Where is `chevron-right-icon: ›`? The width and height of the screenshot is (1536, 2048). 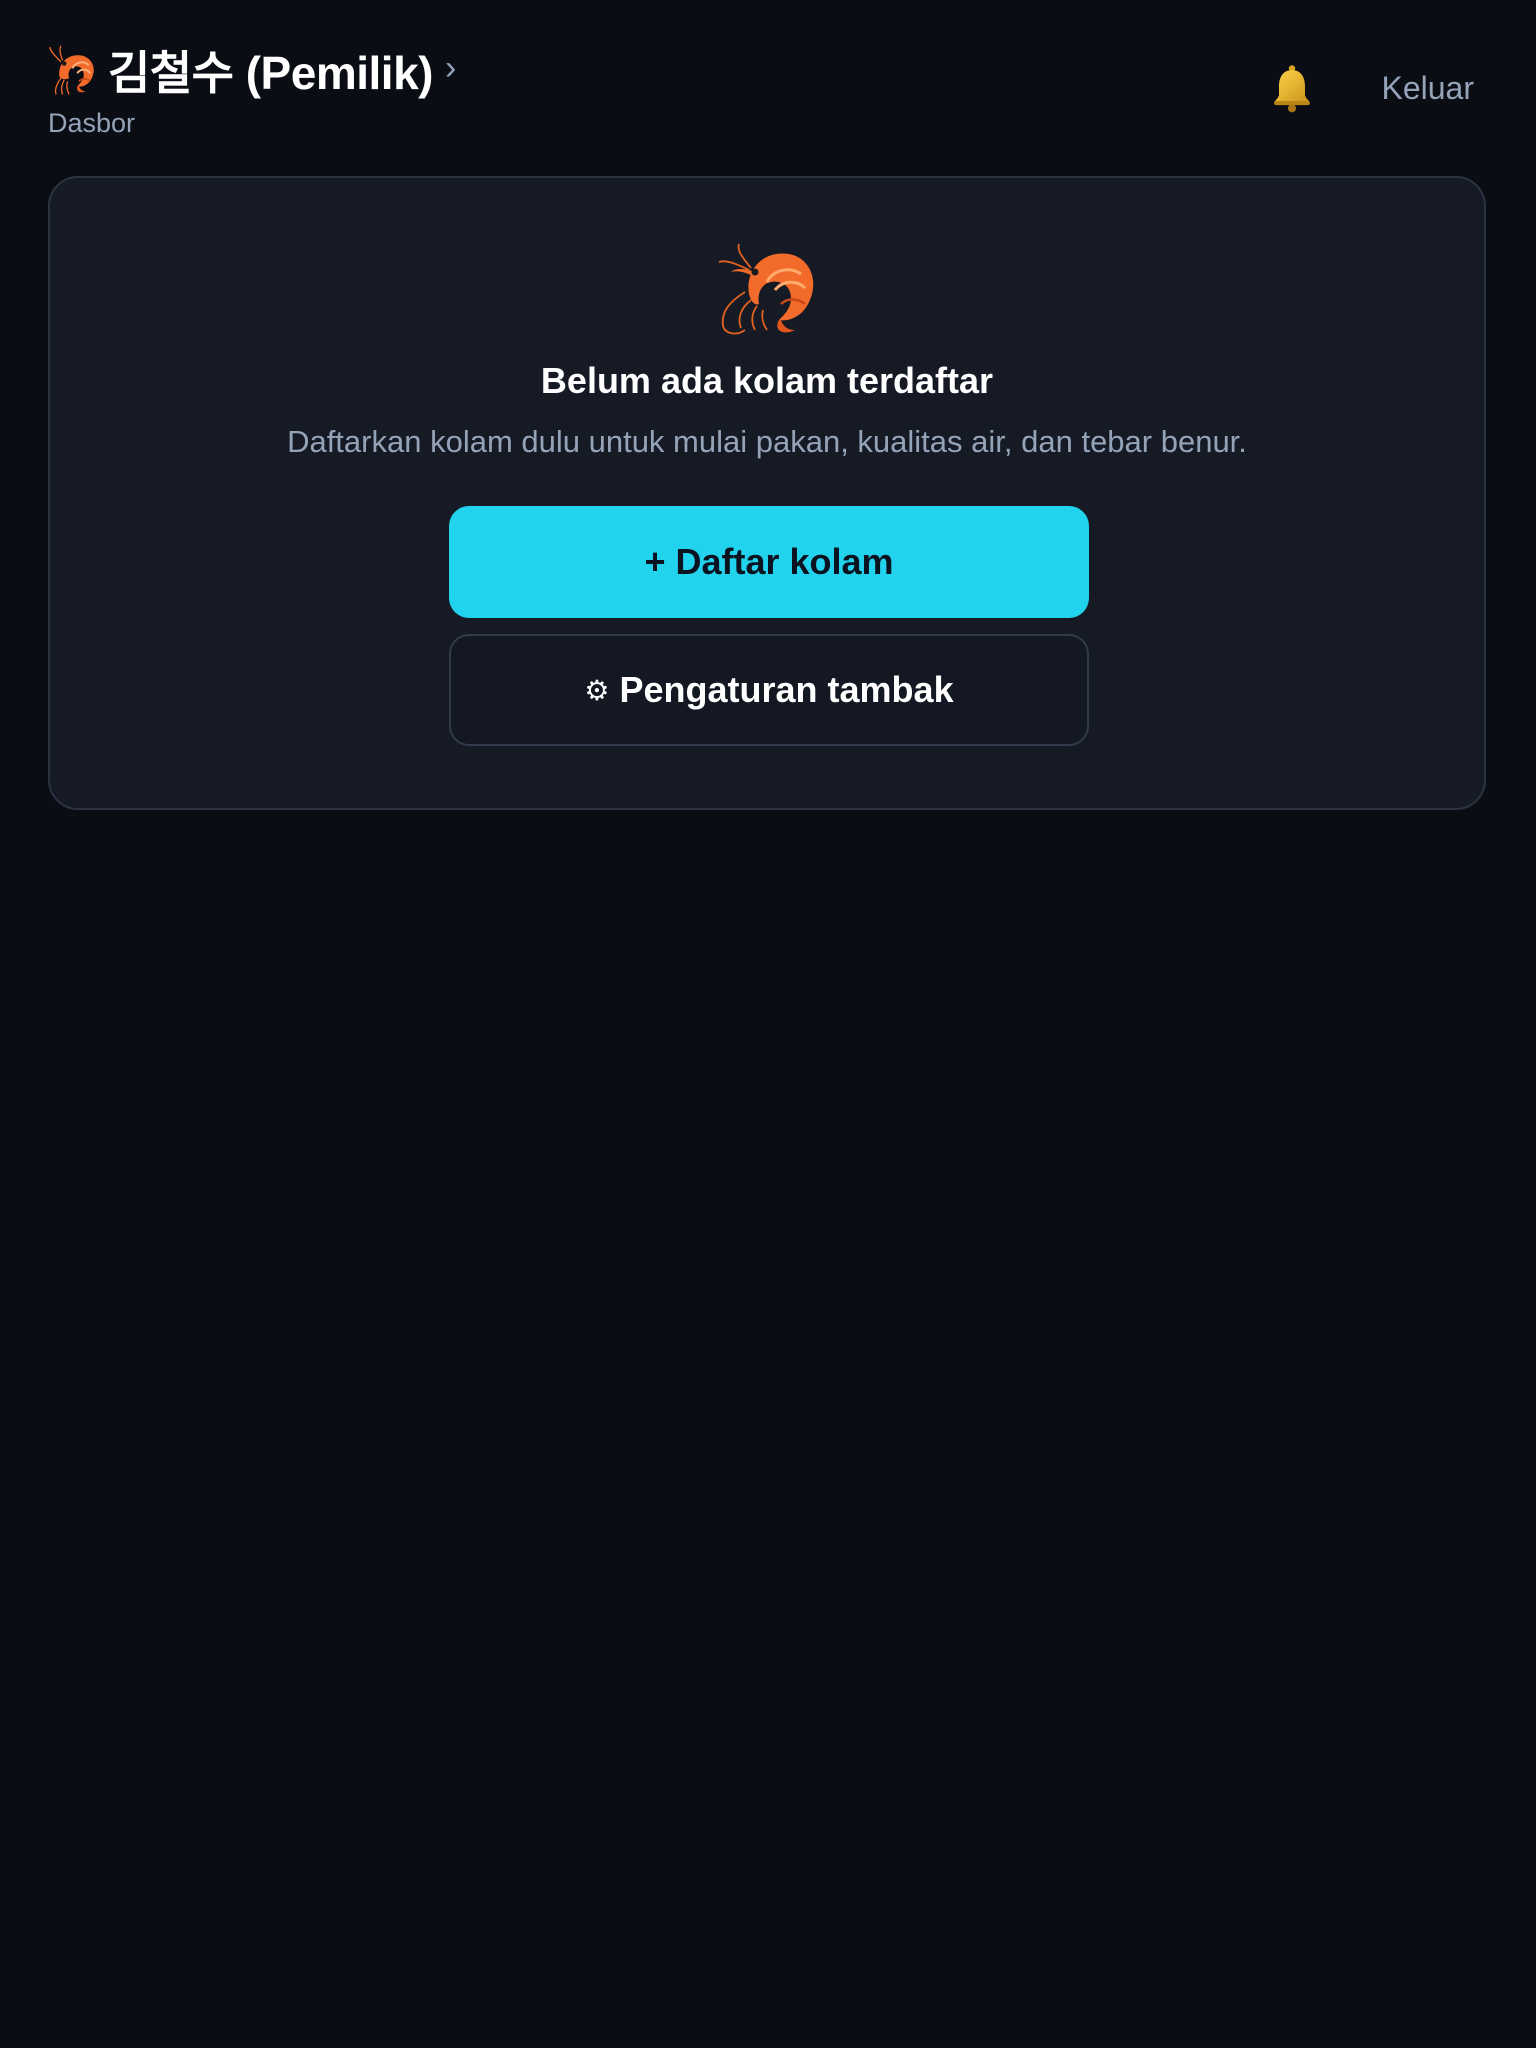 chevron-right-icon: › is located at coordinates (450, 68).